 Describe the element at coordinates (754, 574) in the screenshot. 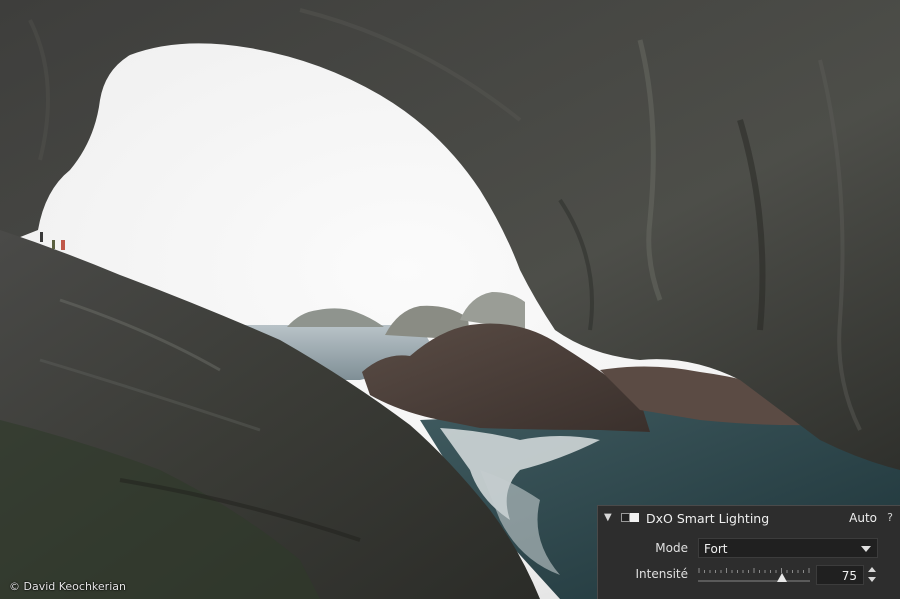

I see `intensity-slider` at that location.